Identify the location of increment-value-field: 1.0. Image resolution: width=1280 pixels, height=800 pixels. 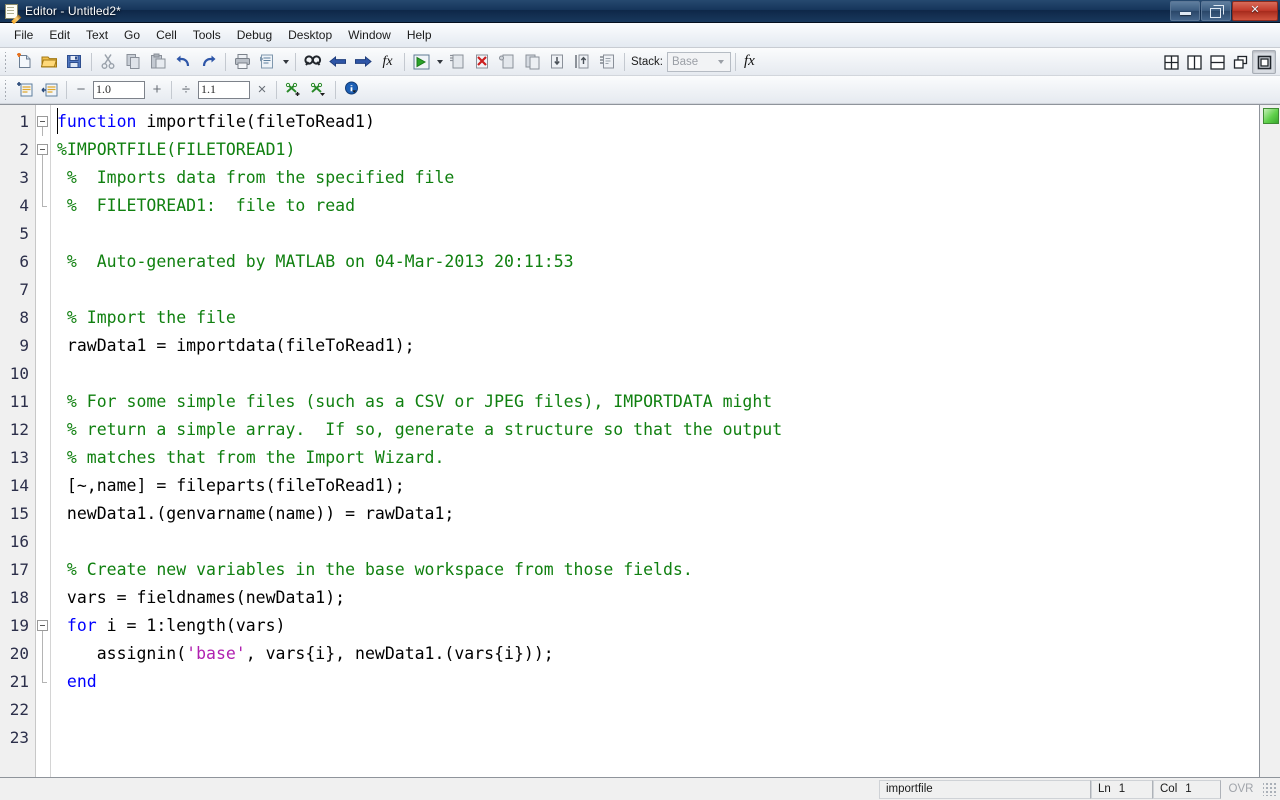
(119, 89).